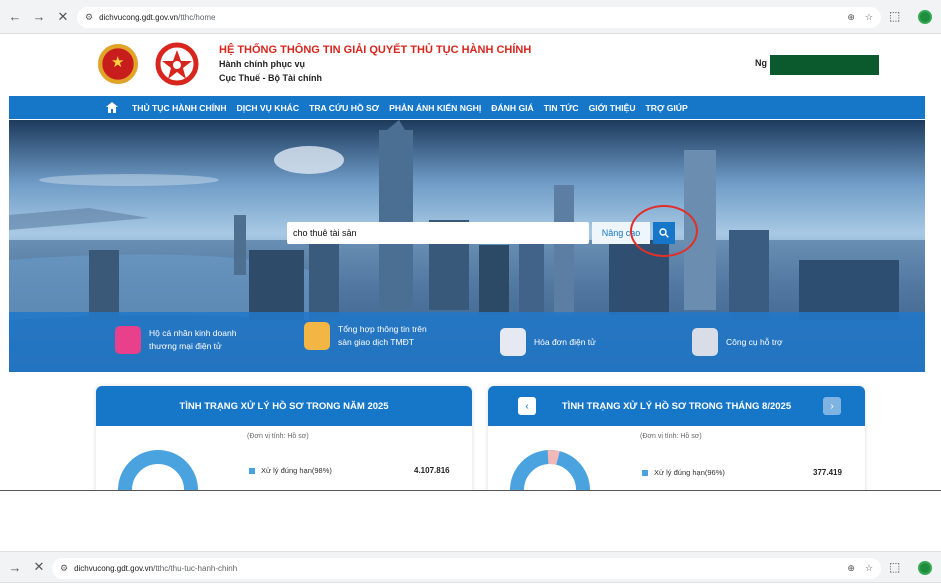  What do you see at coordinates (705, 342) in the screenshot?
I see `tools-icon` at bounding box center [705, 342].